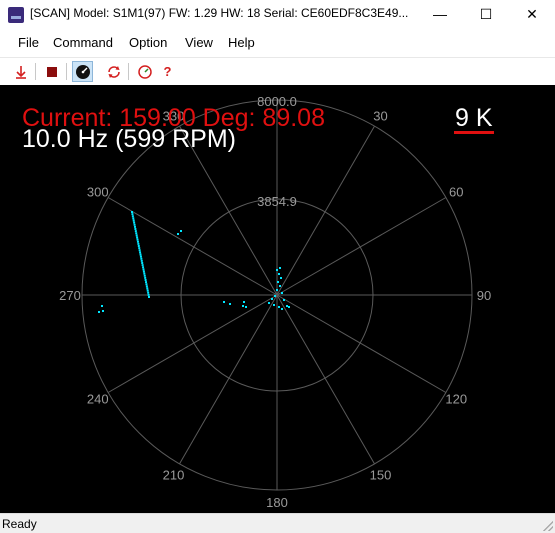  Describe the element at coordinates (474, 132) in the screenshot. I see `scale-underline` at that location.